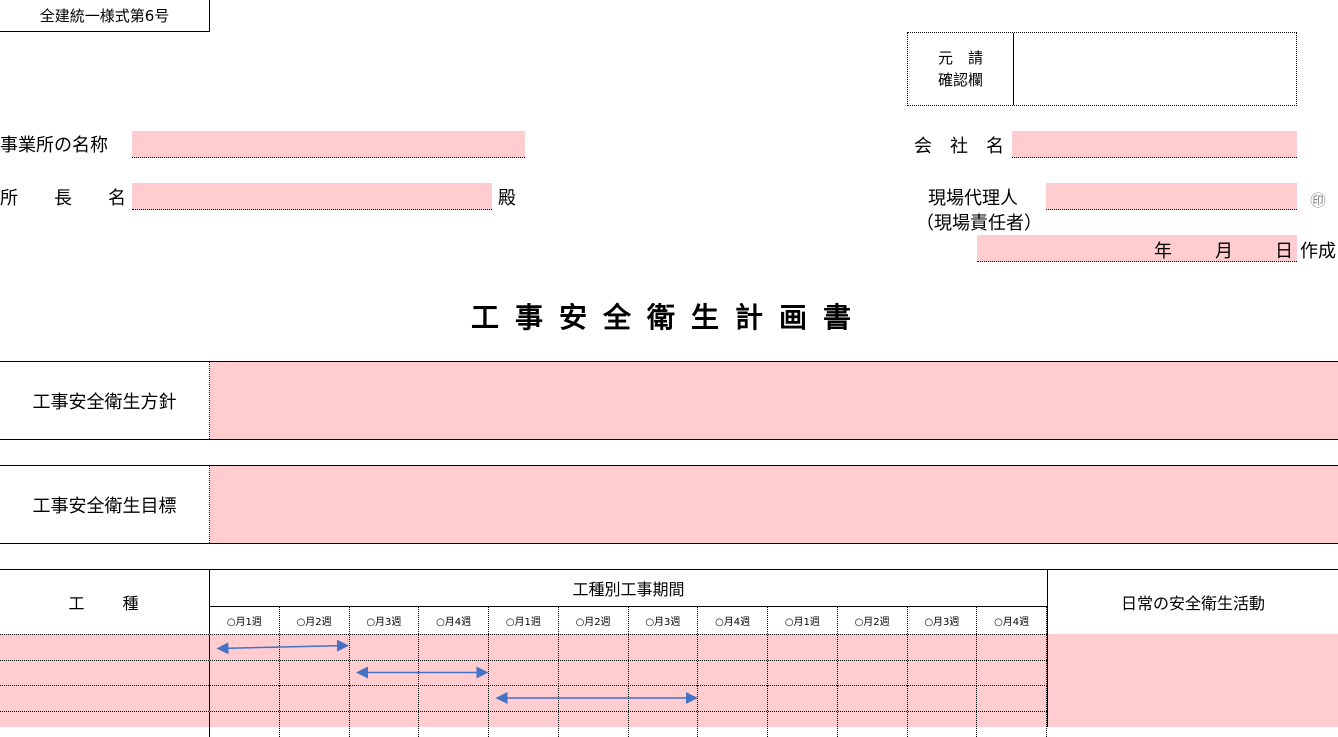  I want to click on policy-label: 工事安全衛生方針, so click(105, 400).